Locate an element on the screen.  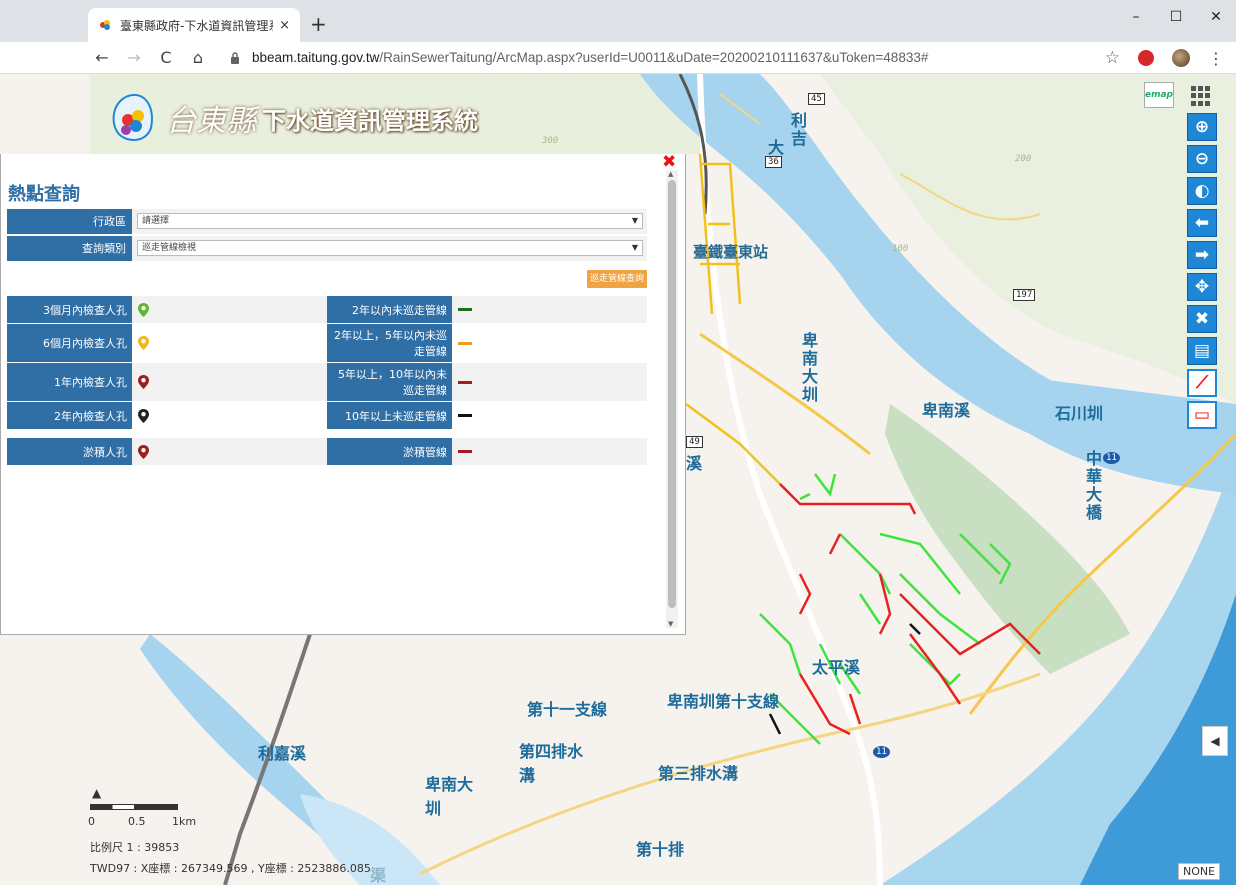
browser-menu-icon: ⋮ is located at coordinates (1216, 58).